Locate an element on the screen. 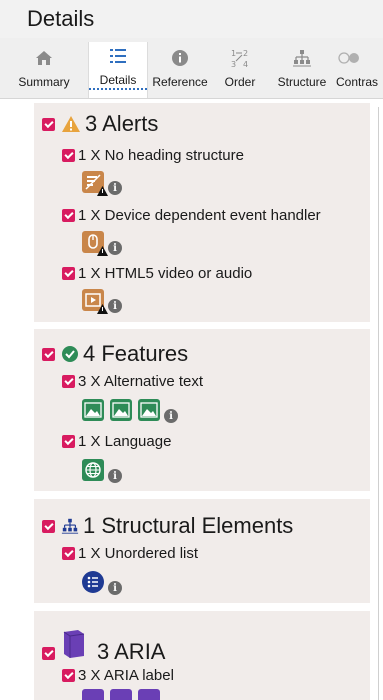  item-label: 1 X Unordered list is located at coordinates (138, 553).